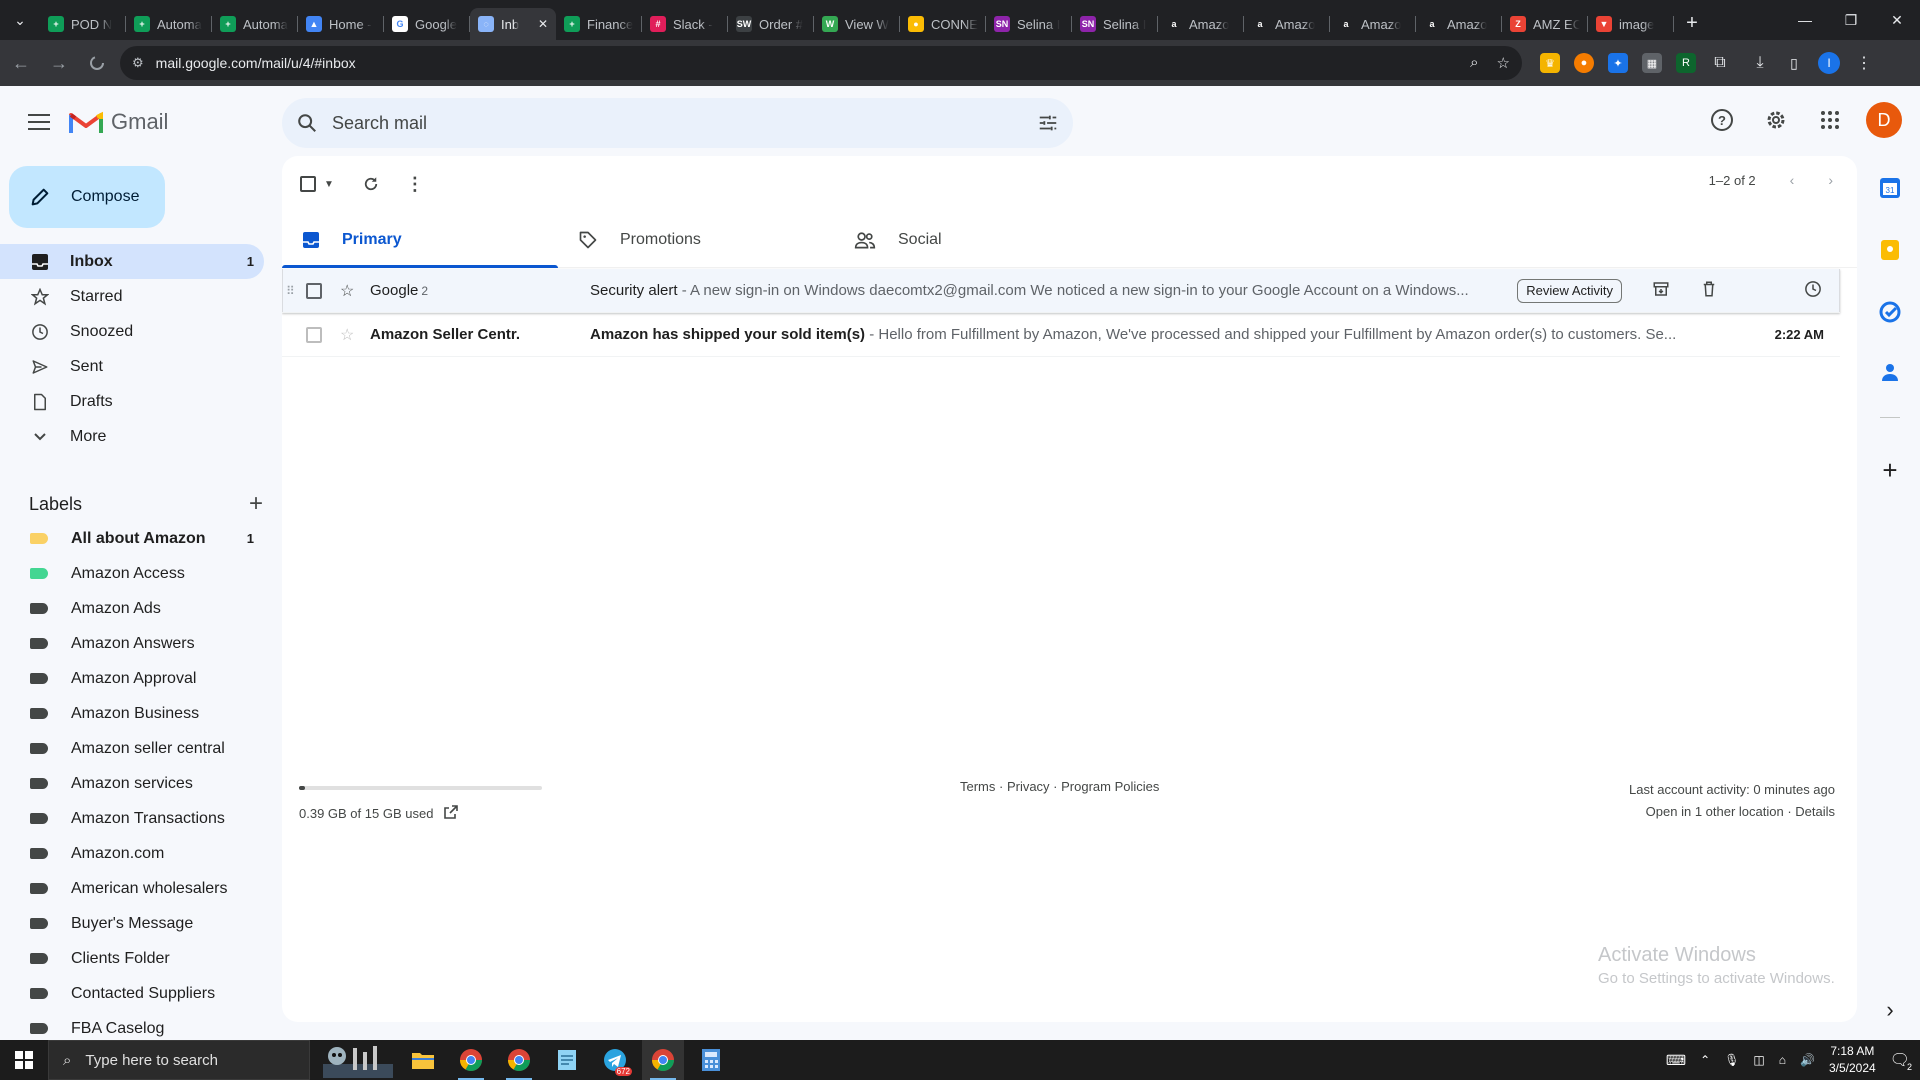  Describe the element at coordinates (132, 888) in the screenshot. I see `label-item: American wholesalers` at that location.